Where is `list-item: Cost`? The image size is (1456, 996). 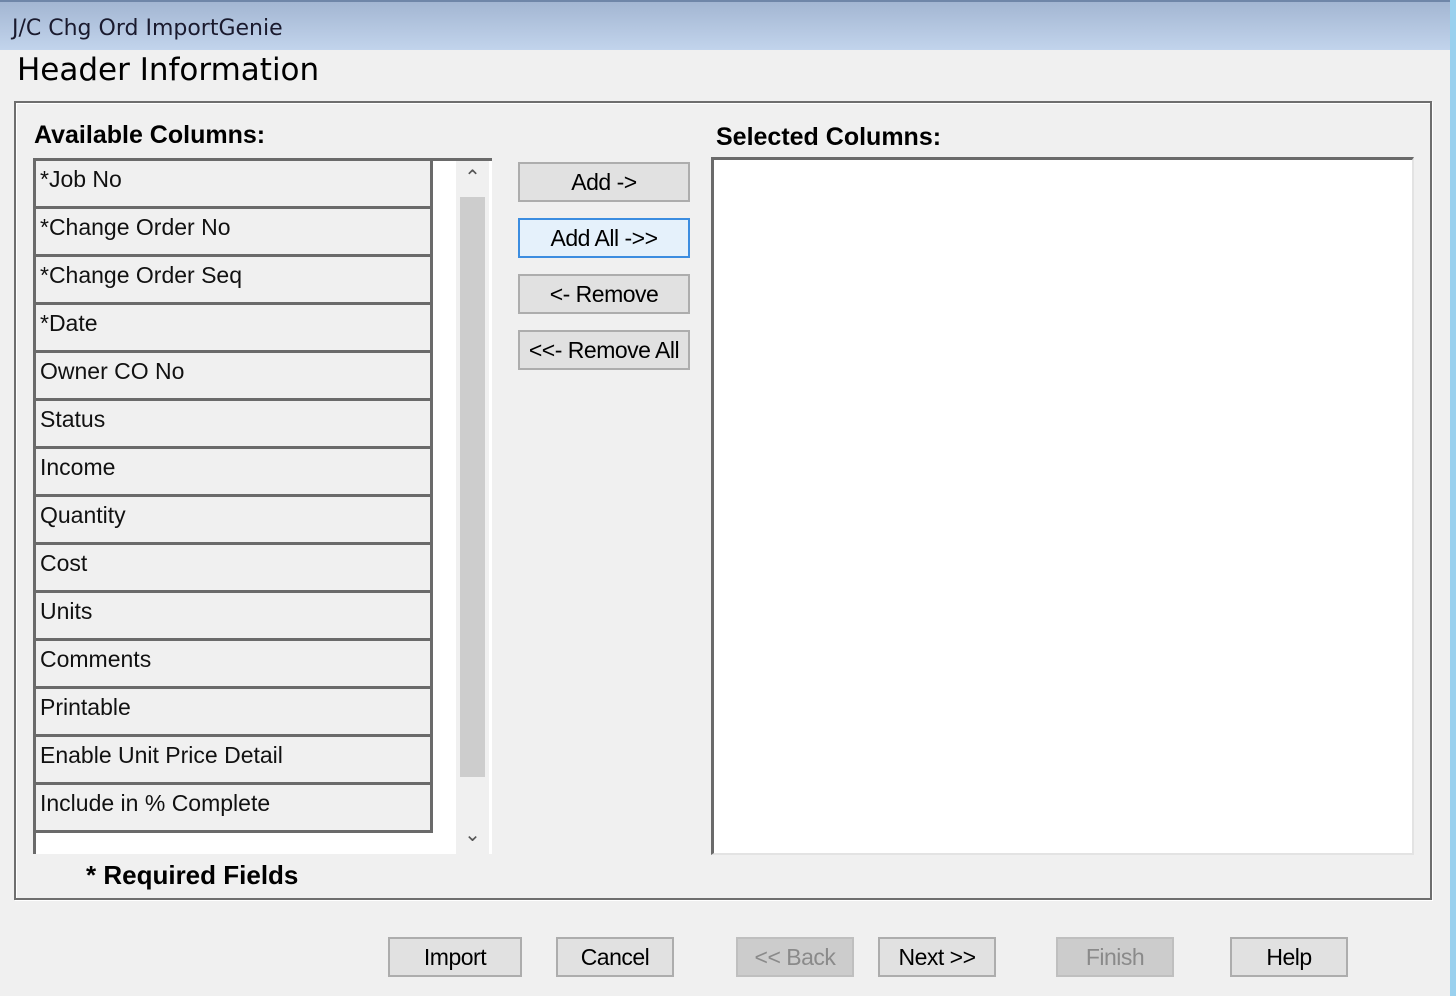
list-item: Cost is located at coordinates (234, 569).